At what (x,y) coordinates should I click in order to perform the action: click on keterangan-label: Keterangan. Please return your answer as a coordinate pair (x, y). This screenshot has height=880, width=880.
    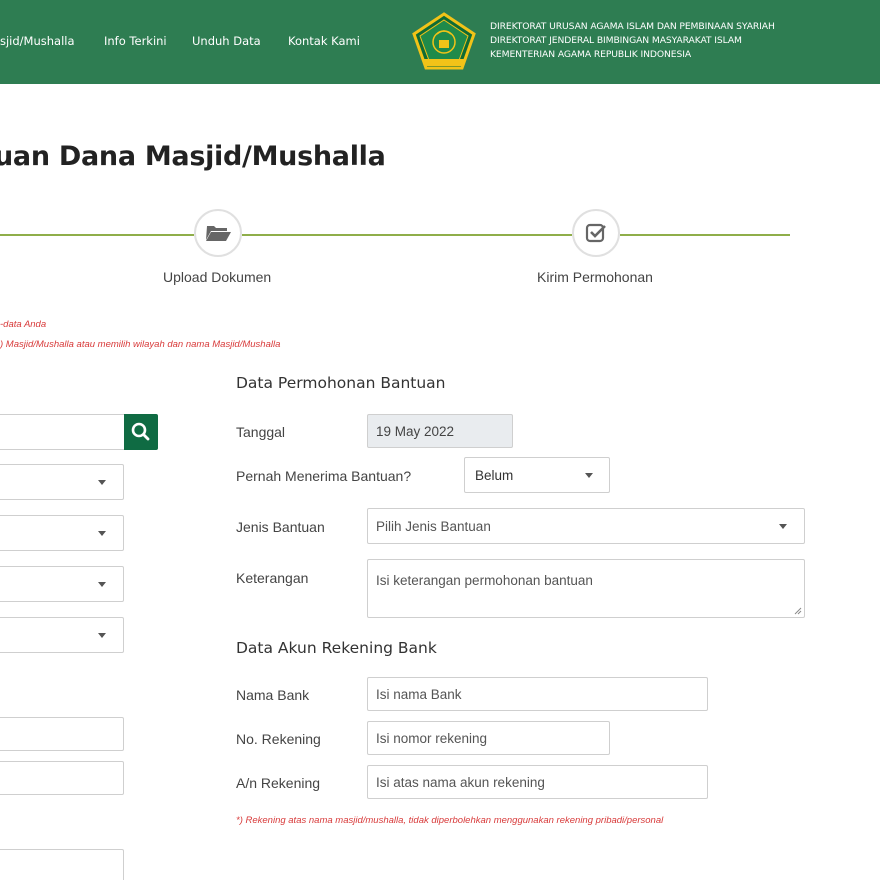
    Looking at the image, I should click on (272, 578).